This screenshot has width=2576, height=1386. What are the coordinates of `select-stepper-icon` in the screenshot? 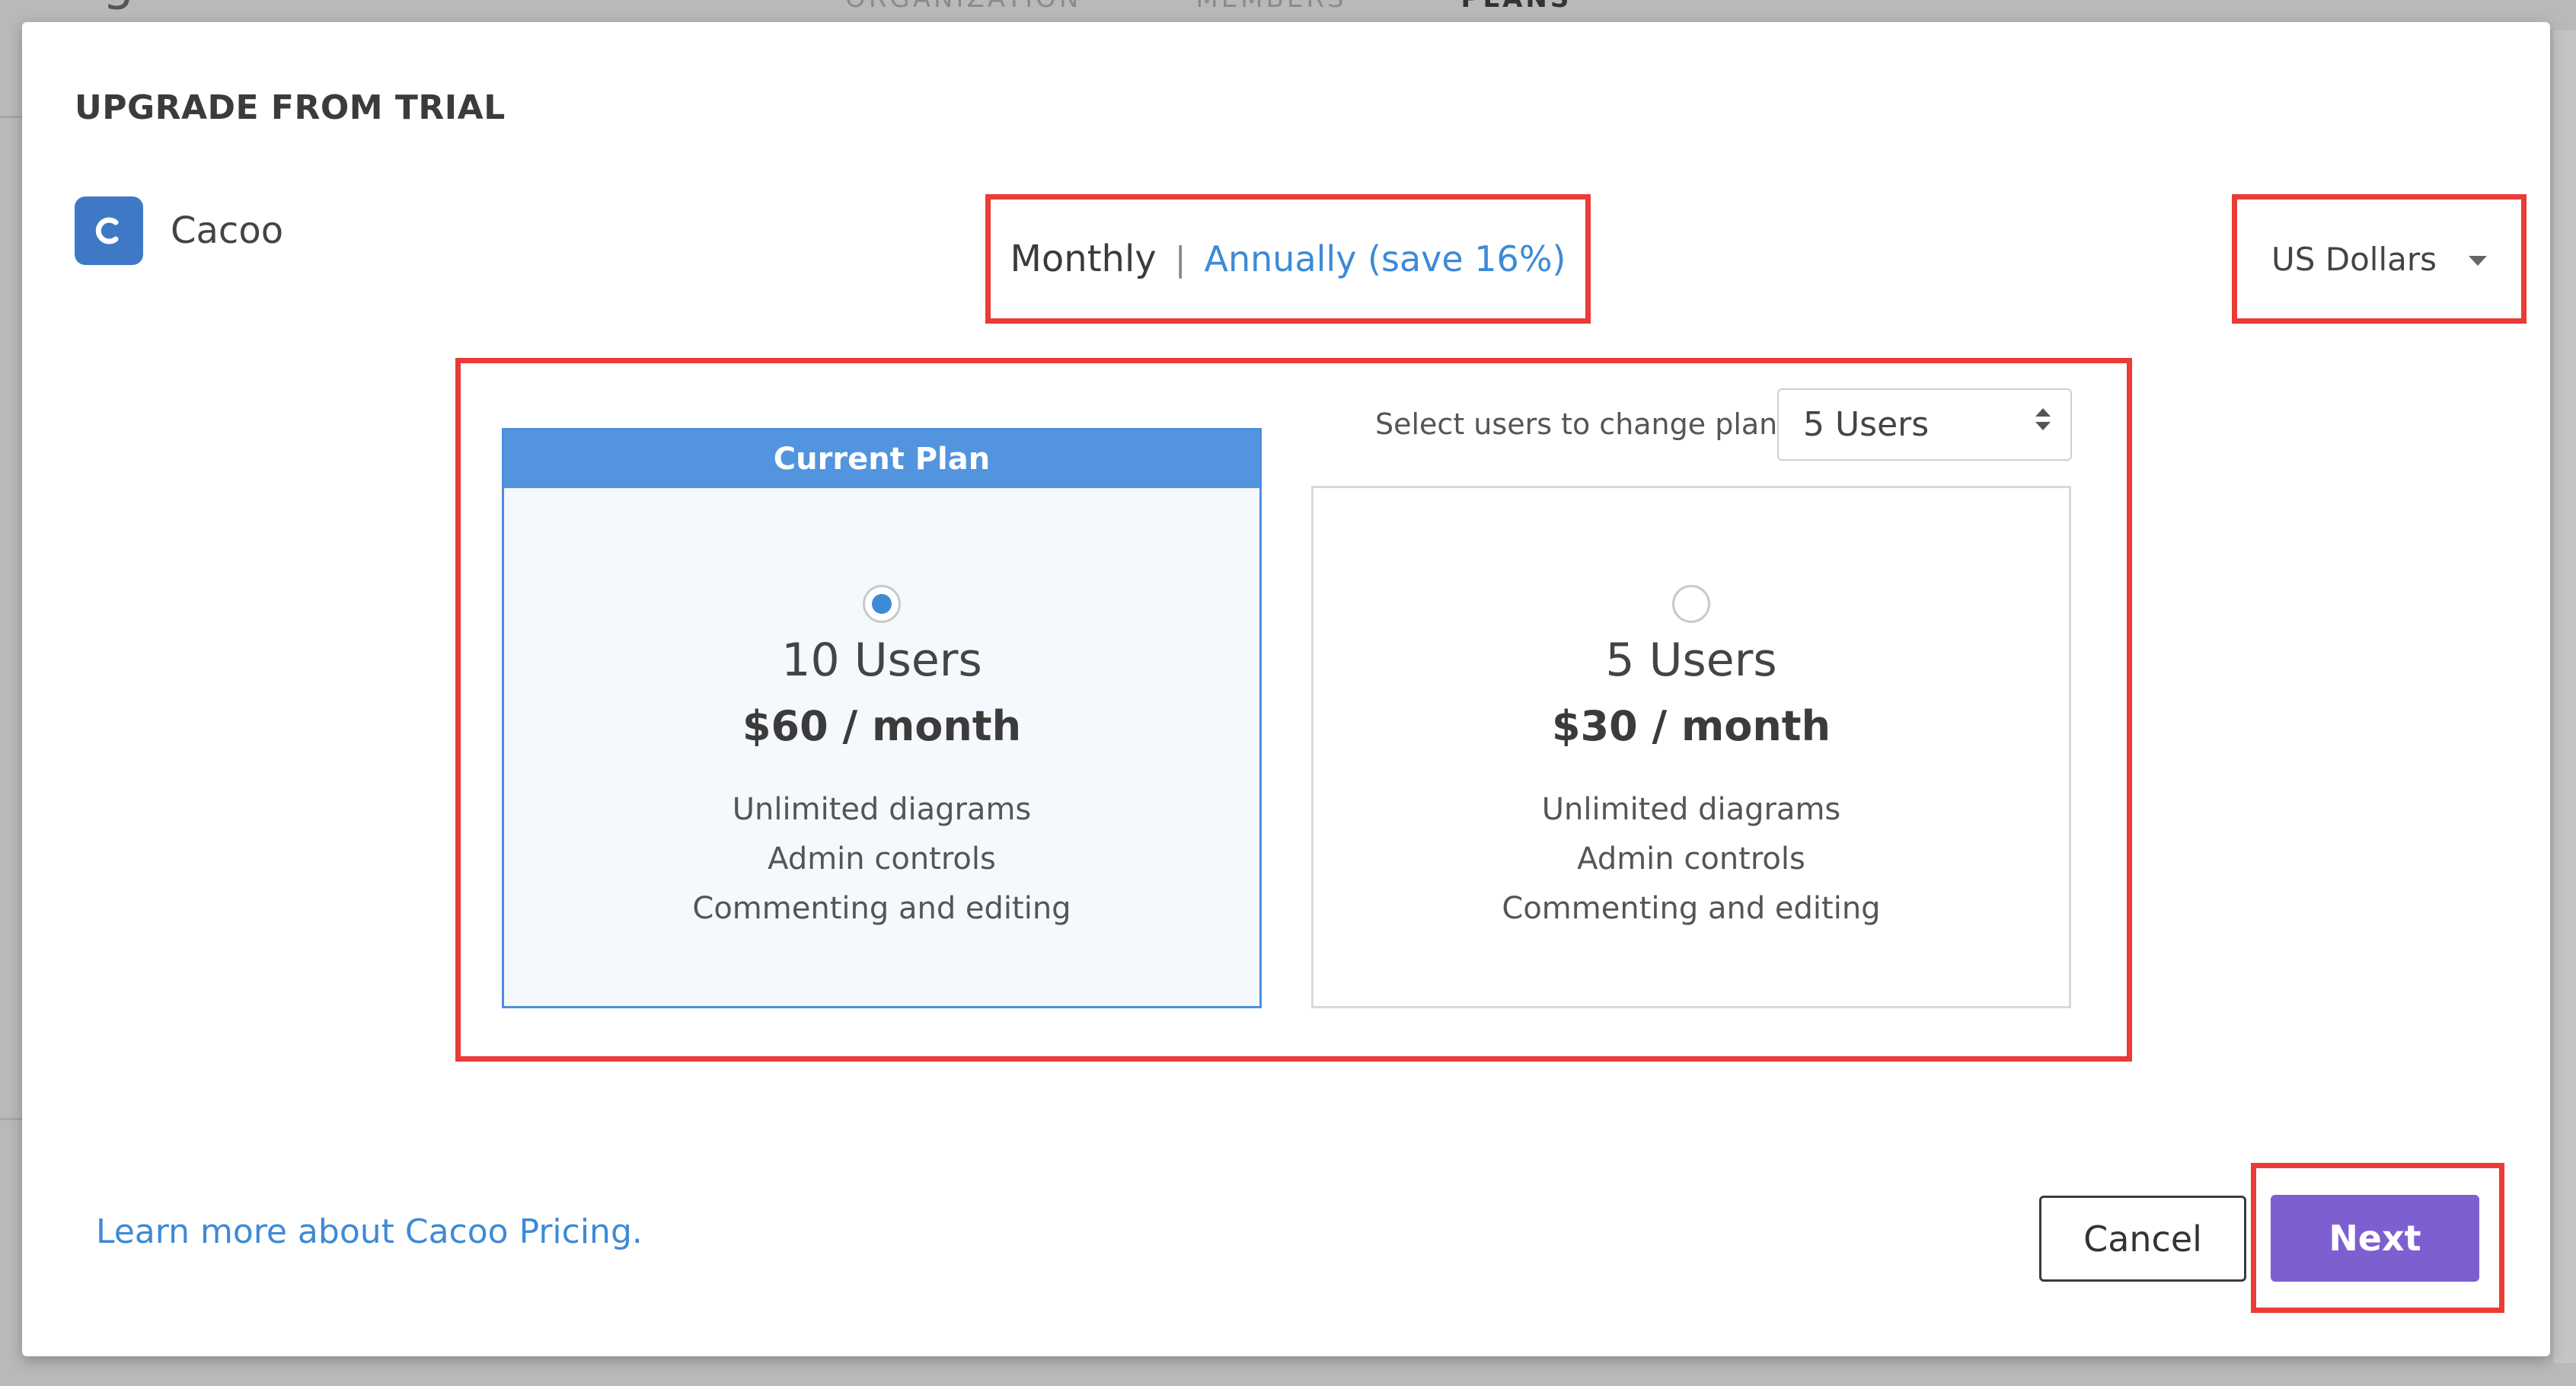 It's located at (2043, 419).